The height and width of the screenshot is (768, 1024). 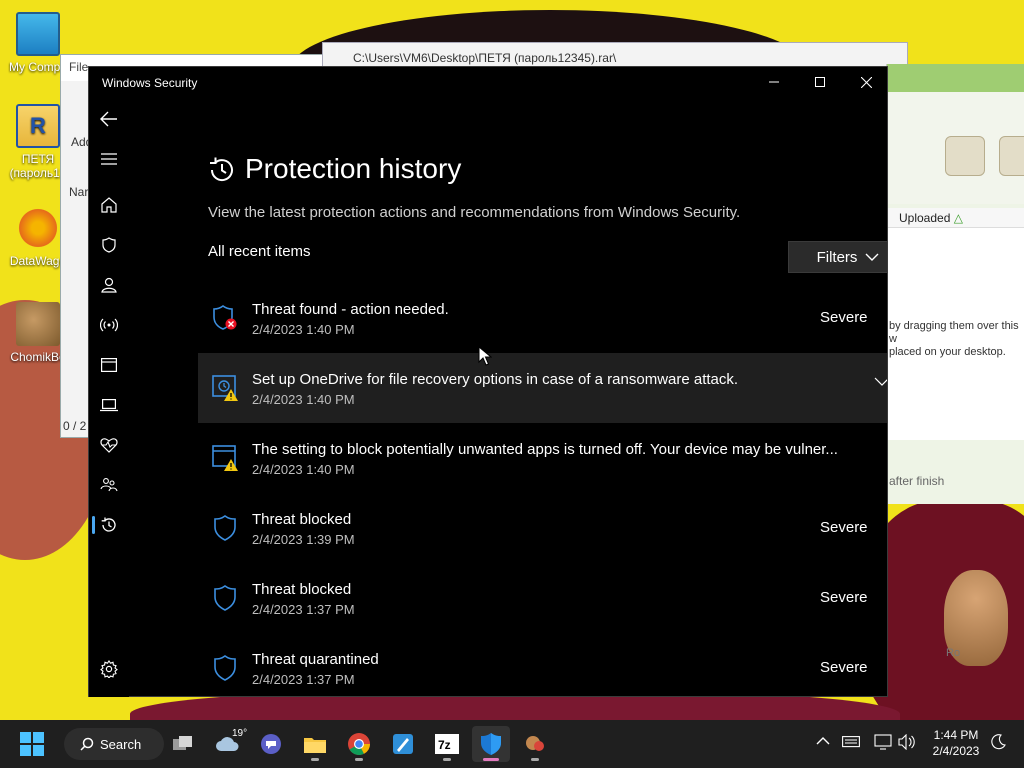 What do you see at coordinates (925, 218) in the screenshot?
I see `column-label: Uploaded` at bounding box center [925, 218].